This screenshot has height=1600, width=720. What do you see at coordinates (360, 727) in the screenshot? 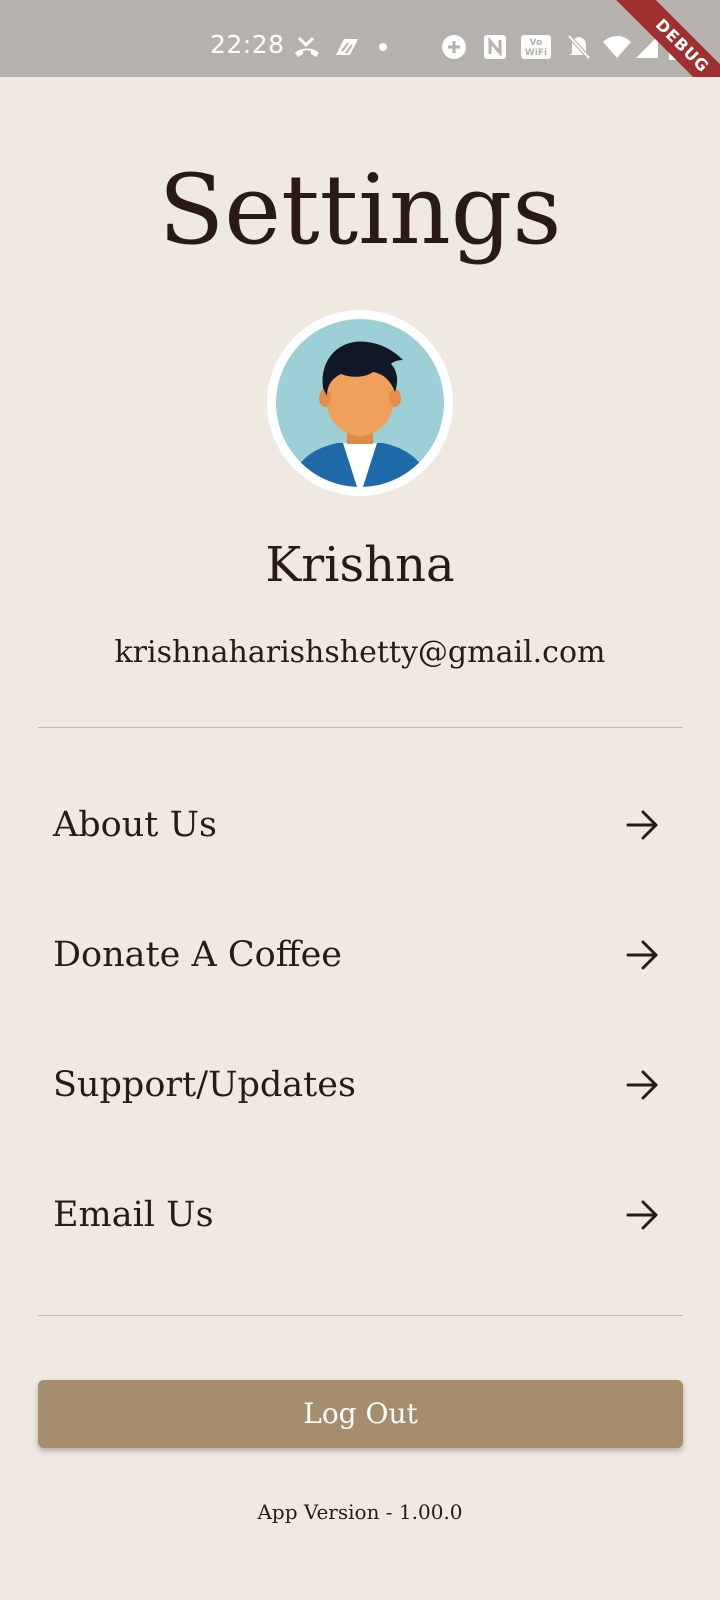
I see `divider-top` at bounding box center [360, 727].